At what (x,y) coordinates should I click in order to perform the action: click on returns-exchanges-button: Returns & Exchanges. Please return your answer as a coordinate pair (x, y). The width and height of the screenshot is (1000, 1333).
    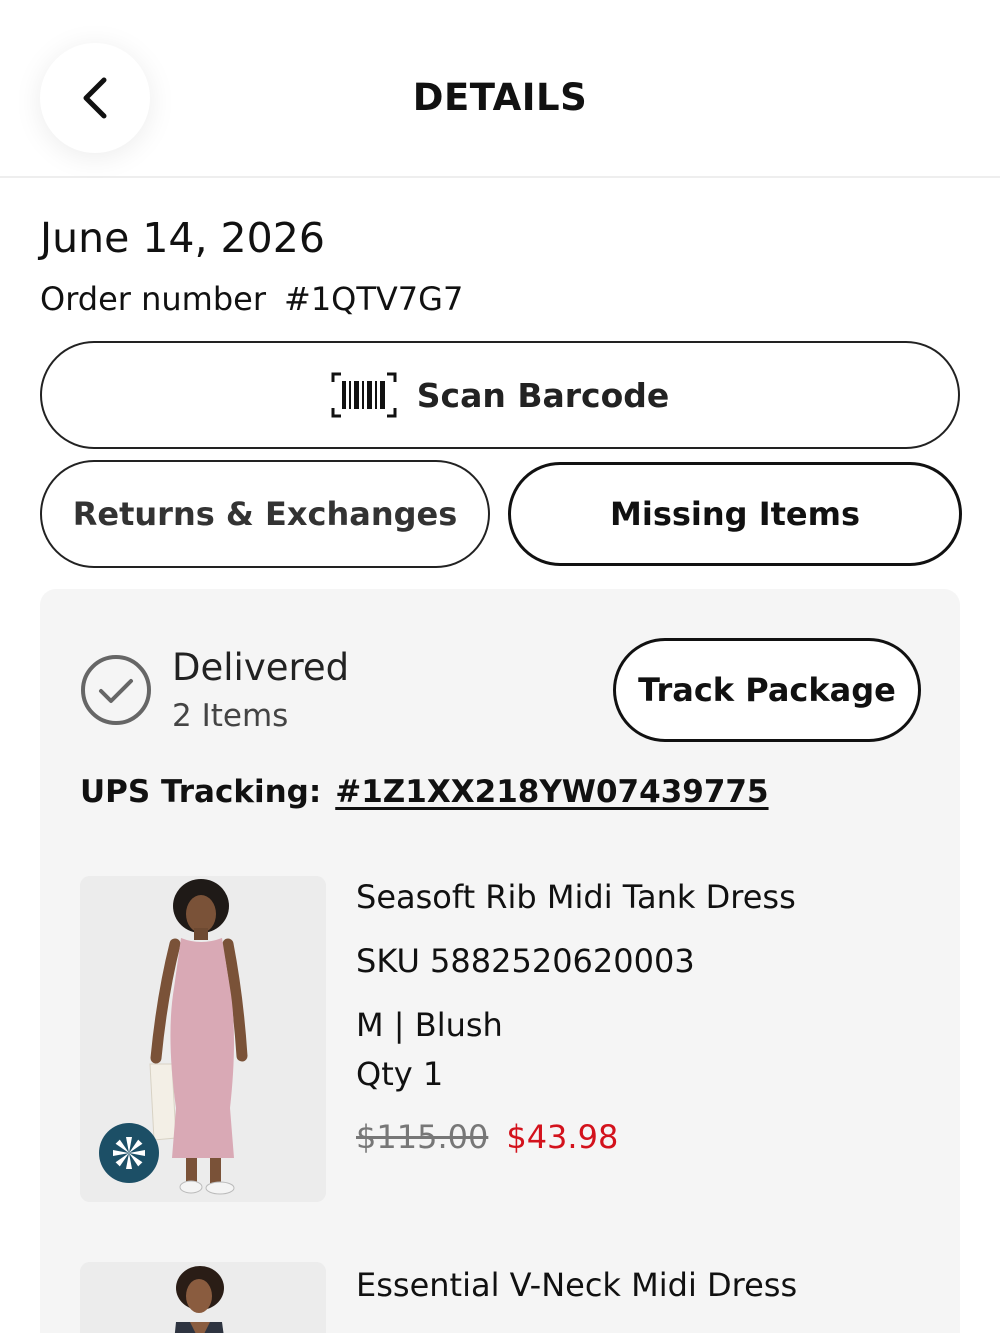
    Looking at the image, I should click on (265, 514).